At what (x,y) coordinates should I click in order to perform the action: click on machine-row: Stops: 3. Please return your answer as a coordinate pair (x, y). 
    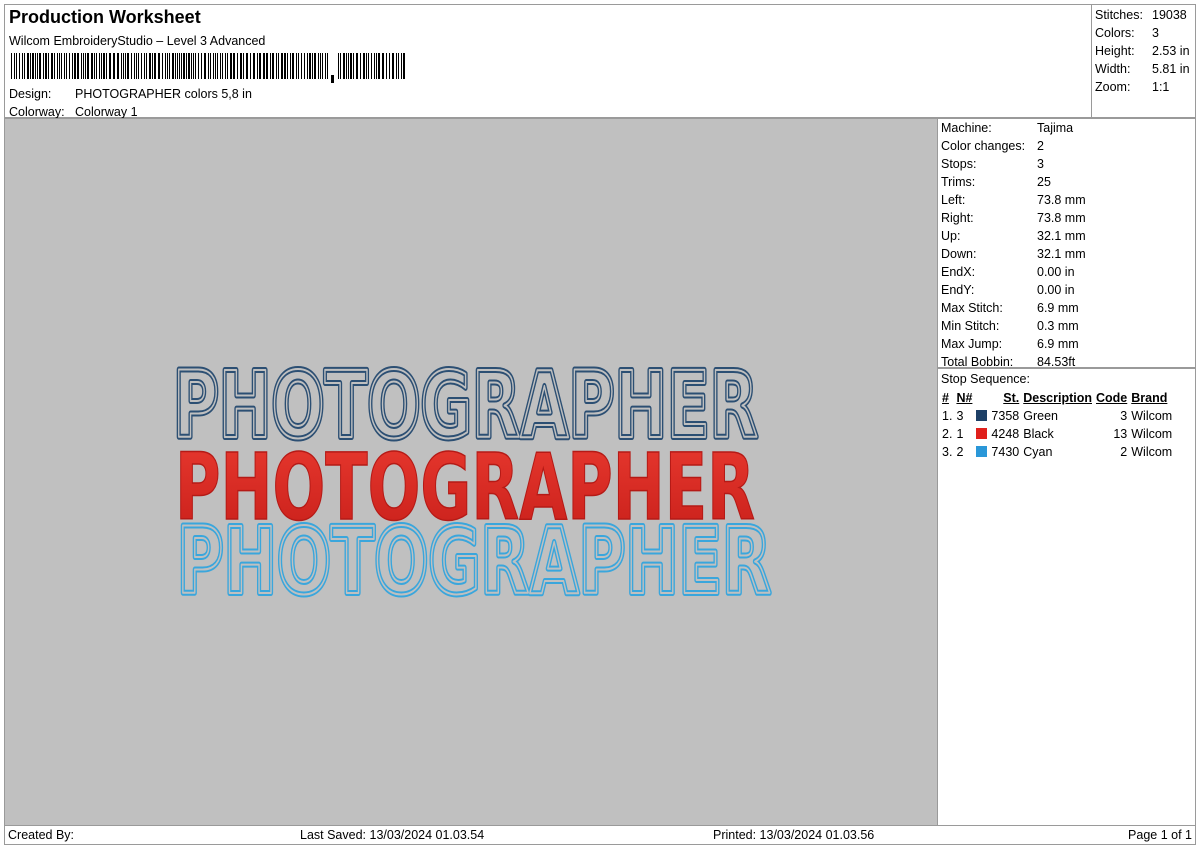
    Looking at the image, I should click on (992, 164).